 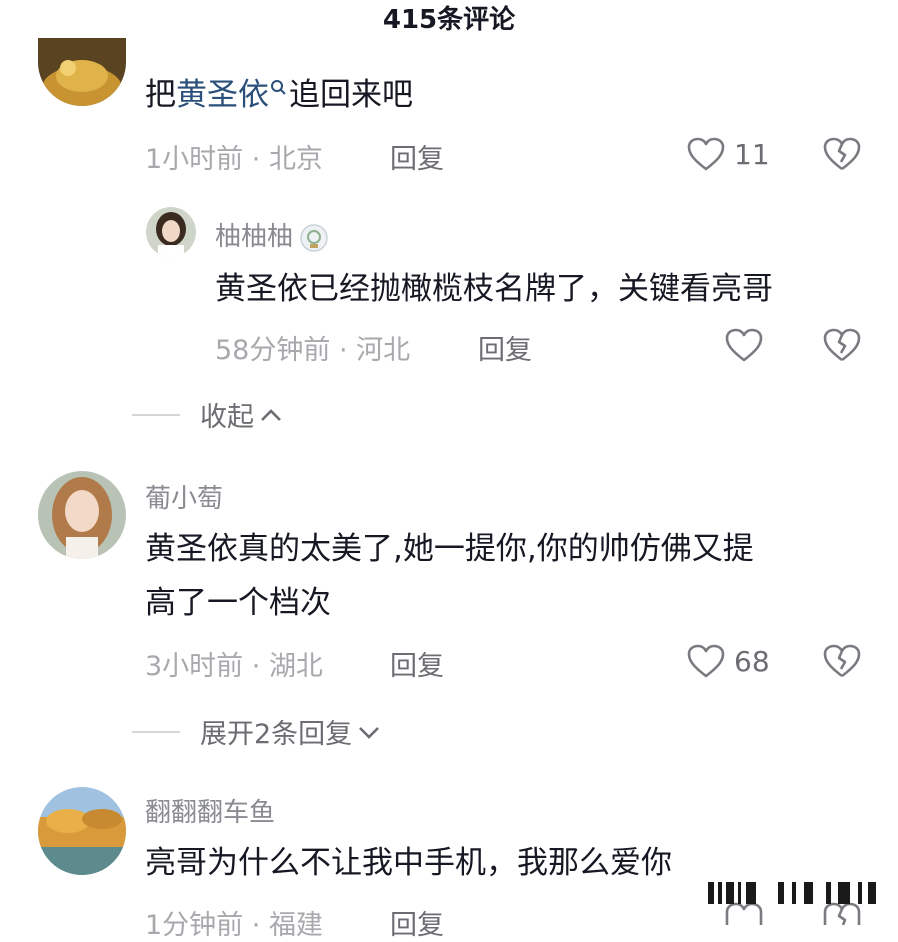 I want to click on collapse-replies-button: 收起, so click(x=208, y=414).